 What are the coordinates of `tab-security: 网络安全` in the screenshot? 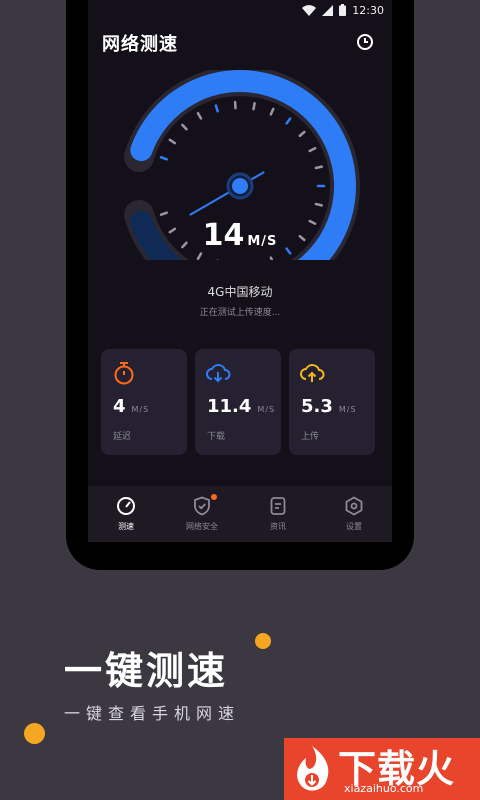 It's located at (202, 509).